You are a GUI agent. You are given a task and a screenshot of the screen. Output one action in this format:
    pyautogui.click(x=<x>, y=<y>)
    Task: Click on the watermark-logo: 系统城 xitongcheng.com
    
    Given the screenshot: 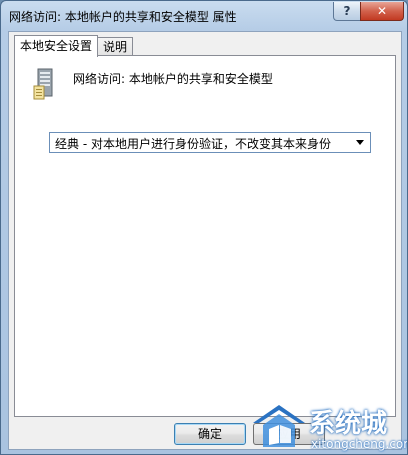 What is the action you would take?
    pyautogui.click(x=328, y=427)
    